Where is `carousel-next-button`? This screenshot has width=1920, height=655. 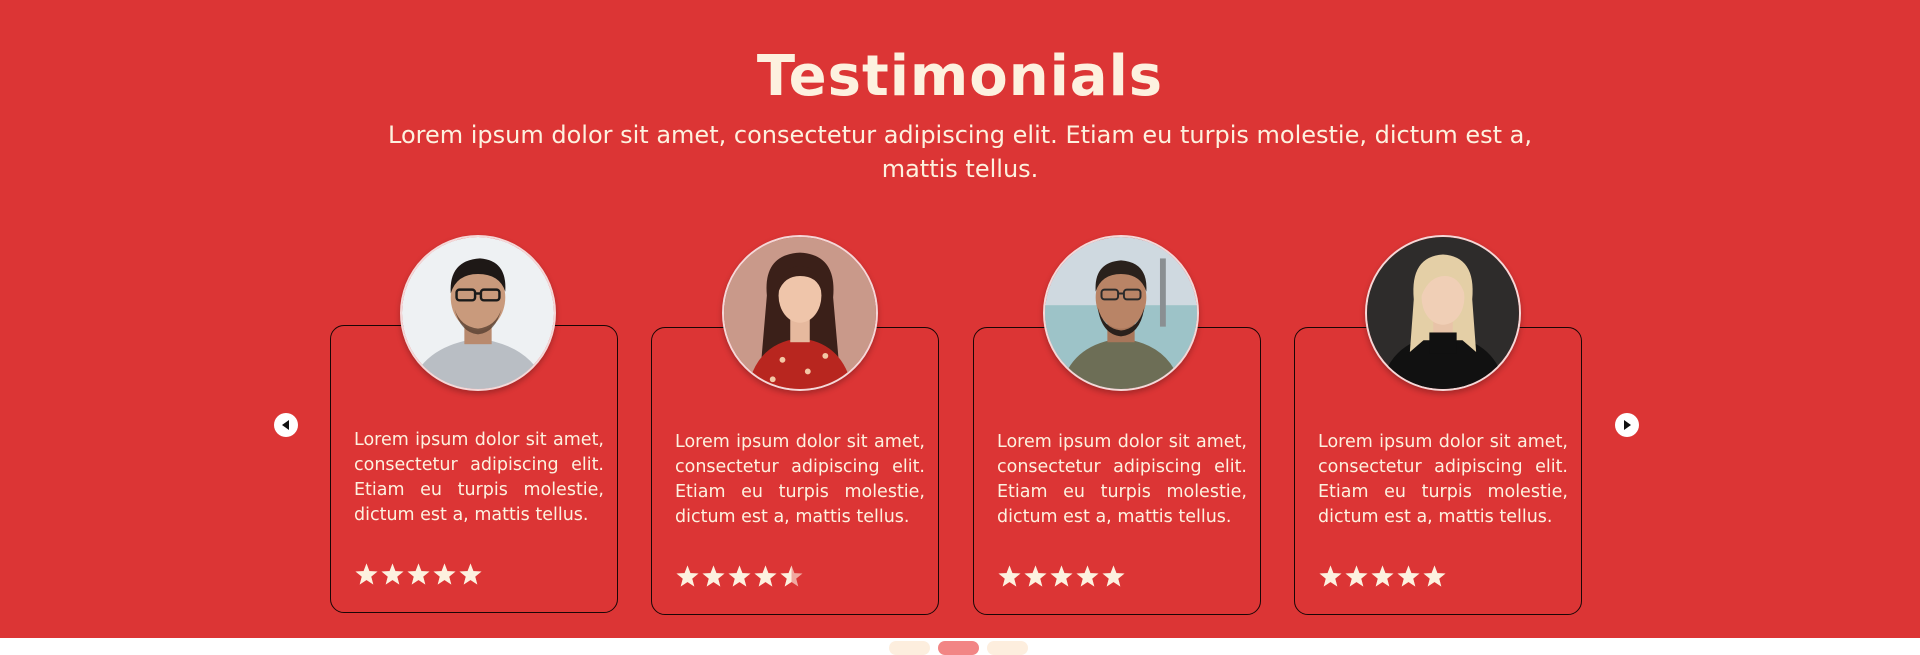 carousel-next-button is located at coordinates (1627, 425).